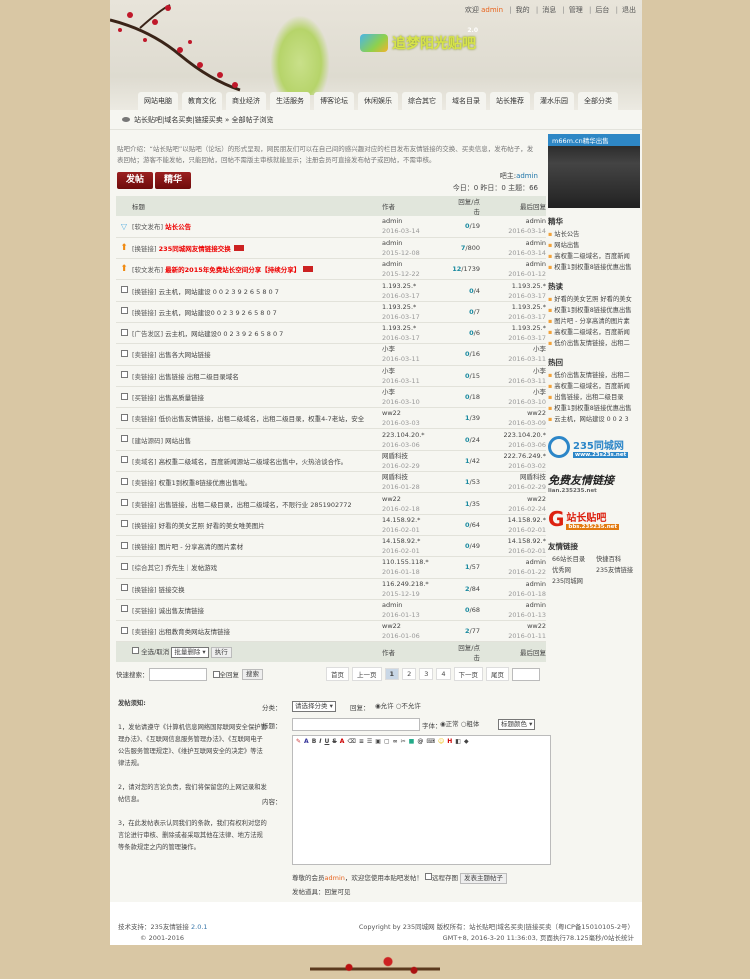 Image resolution: width=750 pixels, height=979 pixels. Describe the element at coordinates (594, 267) in the screenshot. I see `digest-item: 权重1到权重8链接优惠出售` at that location.